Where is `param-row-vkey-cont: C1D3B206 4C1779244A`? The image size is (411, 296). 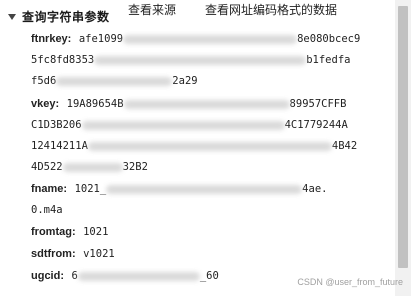
param-row-vkey-cont: C1D3B206 4C1779244A is located at coordinates (189, 124).